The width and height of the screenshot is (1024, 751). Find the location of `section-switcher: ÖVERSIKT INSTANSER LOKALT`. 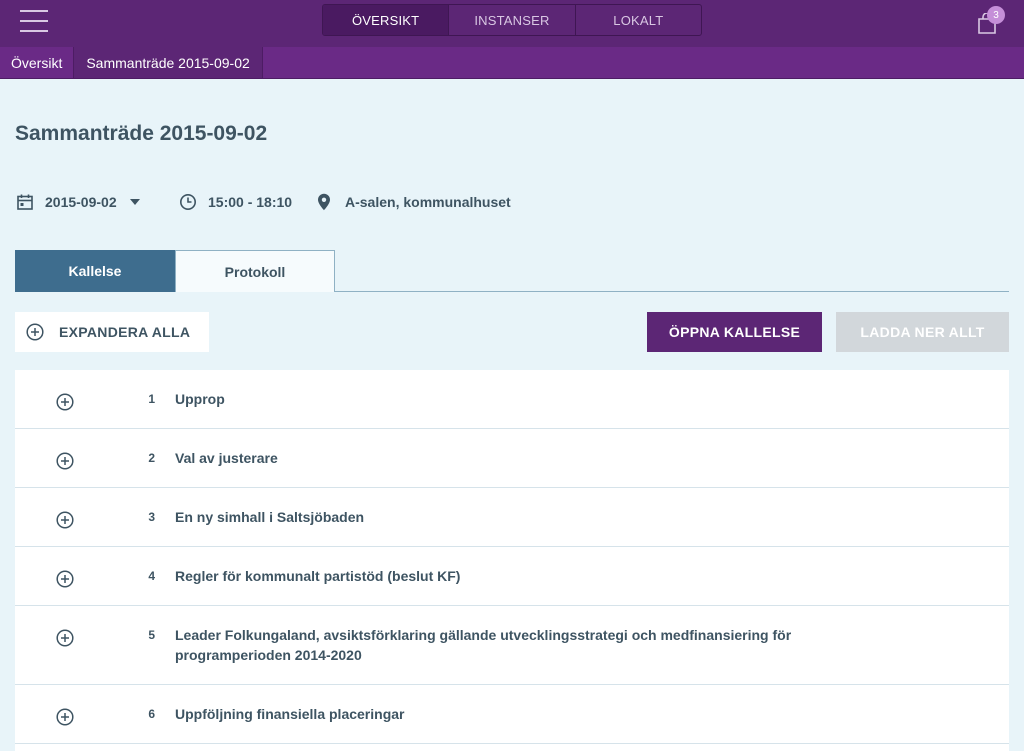

section-switcher: ÖVERSIKT INSTANSER LOKALT is located at coordinates (512, 20).